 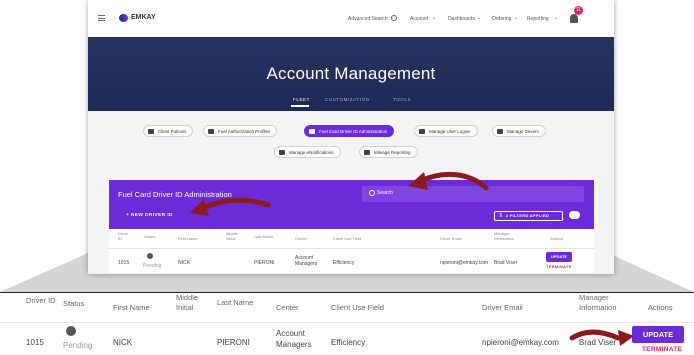 I want to click on arrow-to-search, so click(x=453, y=181).